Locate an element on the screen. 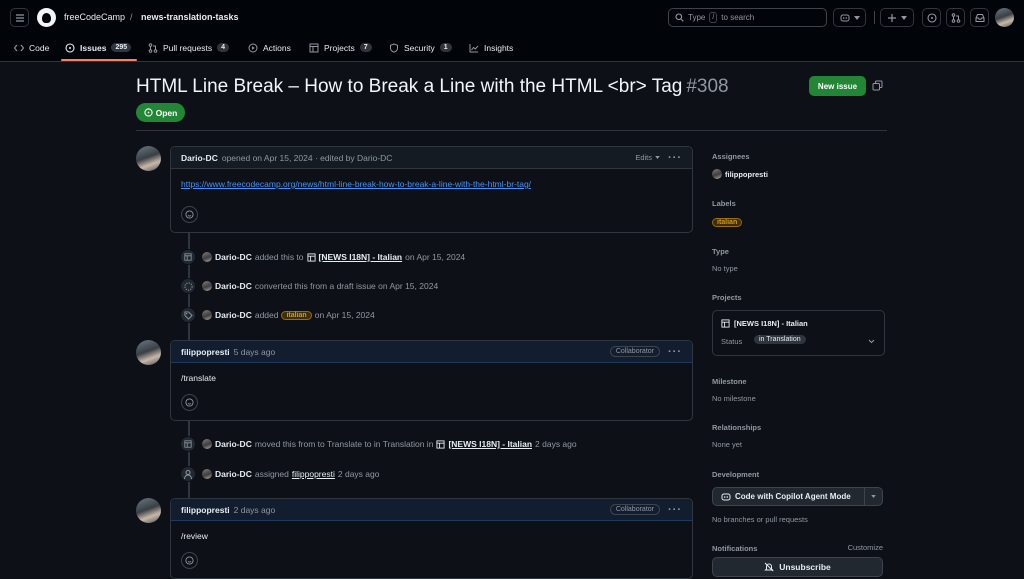 This screenshot has width=1024, height=579. header-divider is located at coordinates (511, 130).